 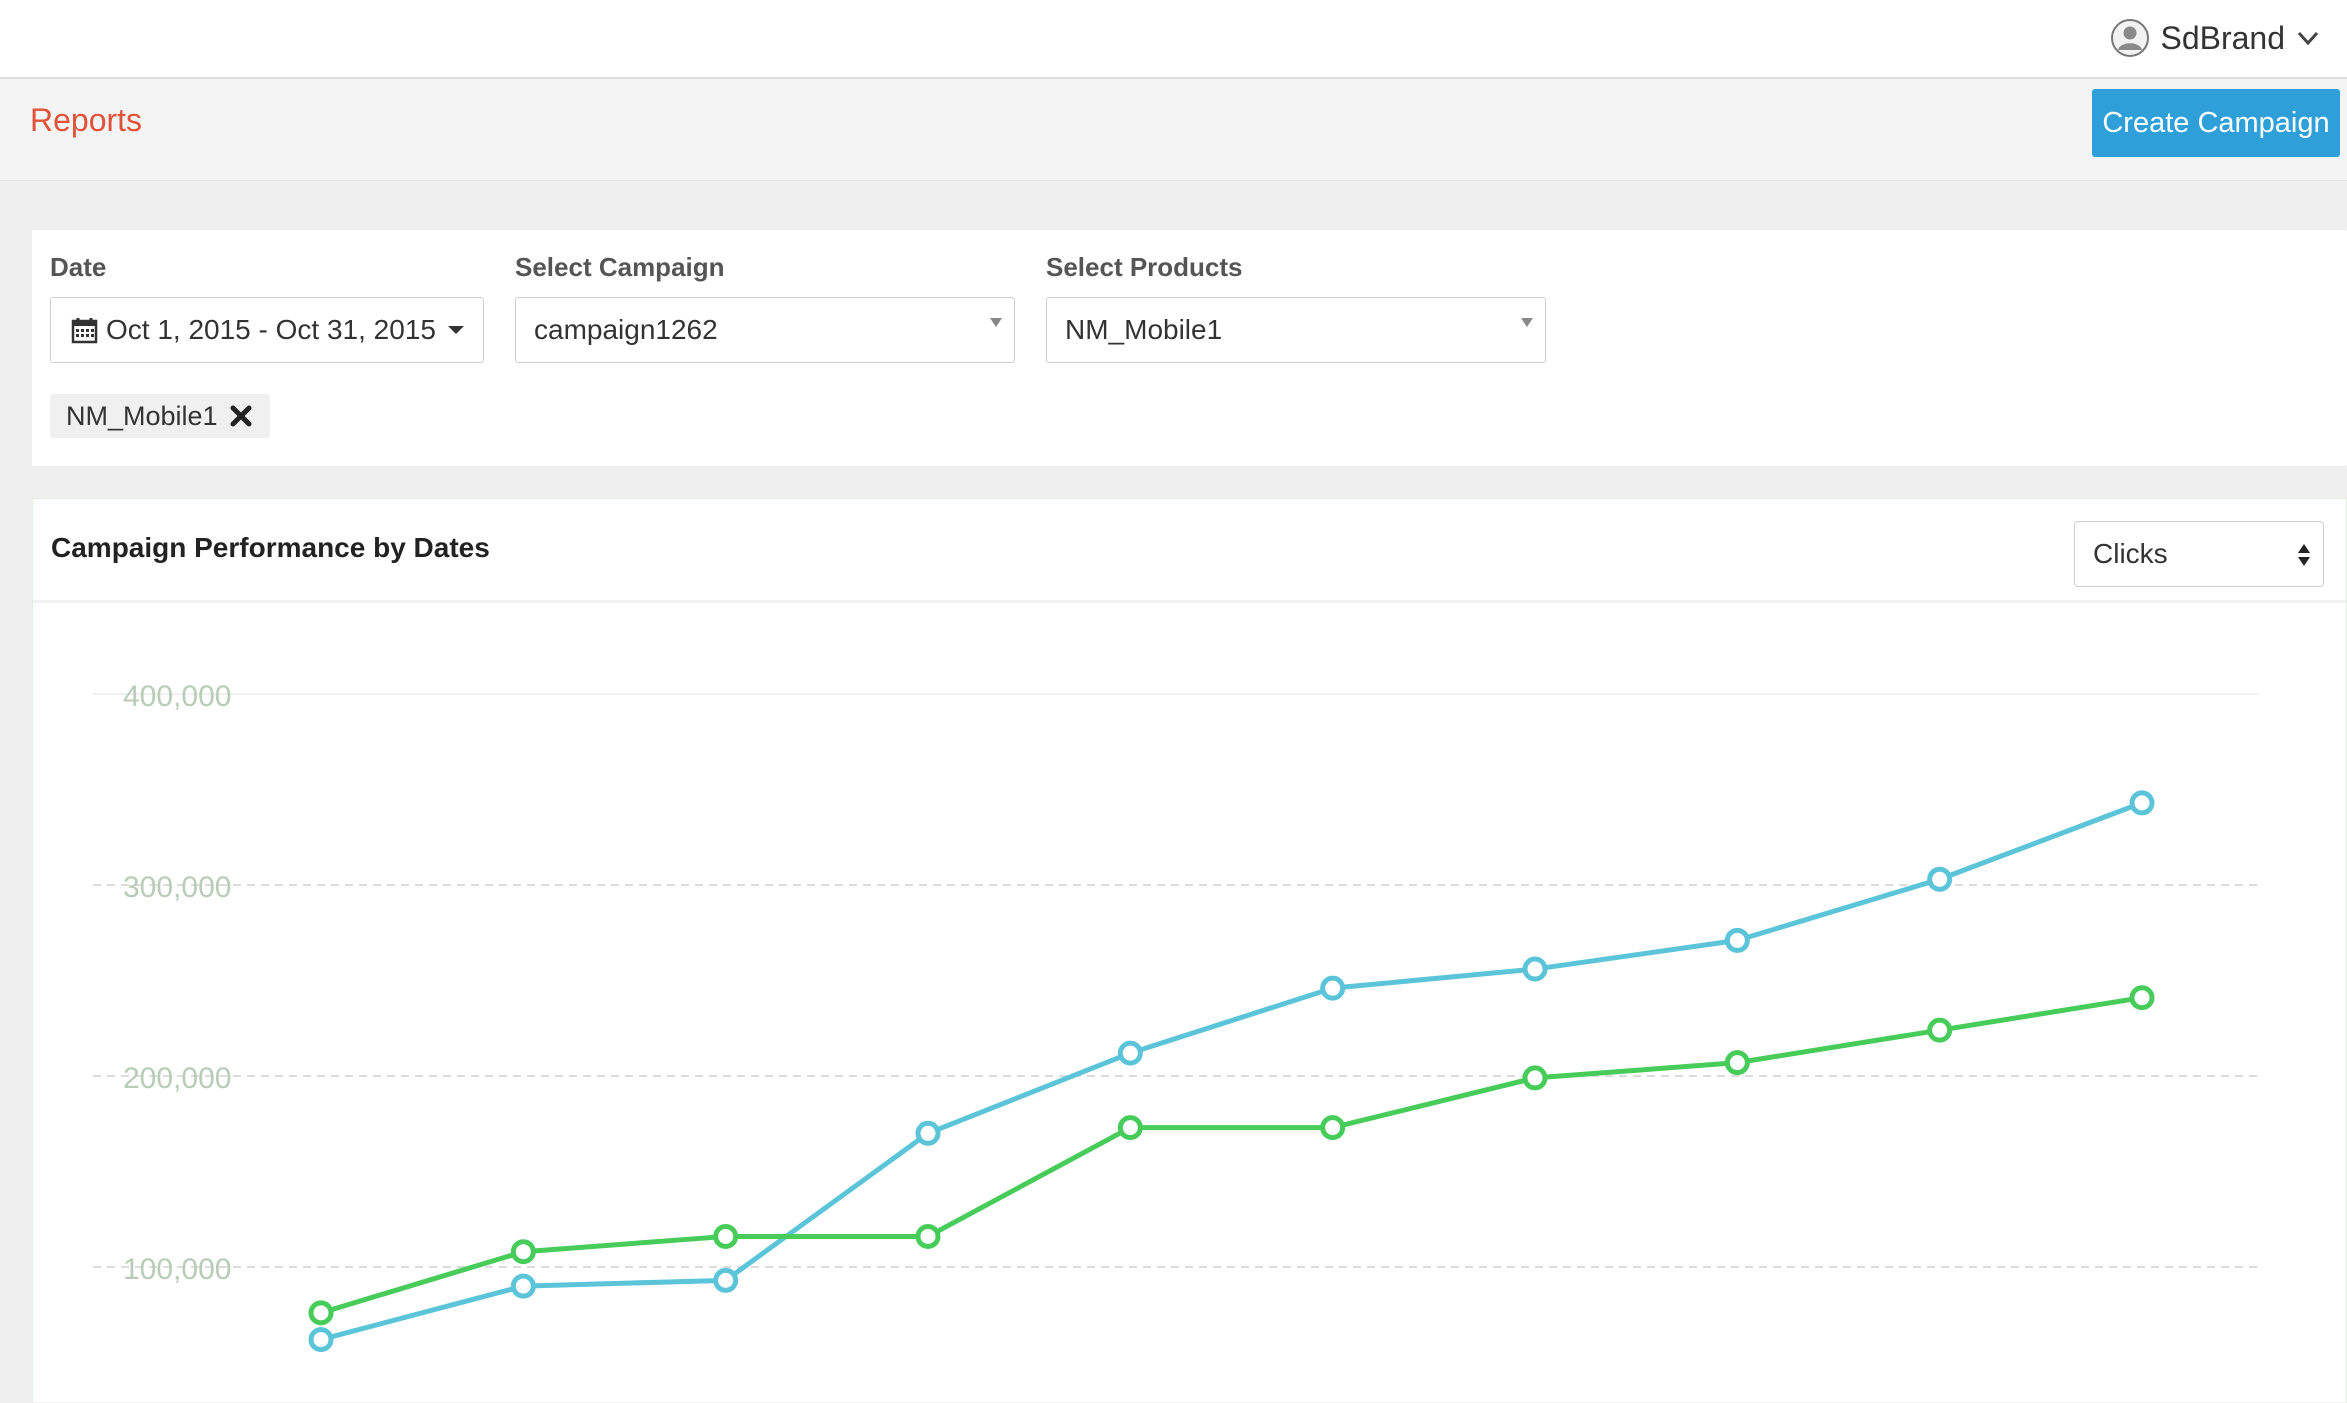 I want to click on date-range-value: Oct 1, 2015 - Oct 31, 2015, so click(x=271, y=329).